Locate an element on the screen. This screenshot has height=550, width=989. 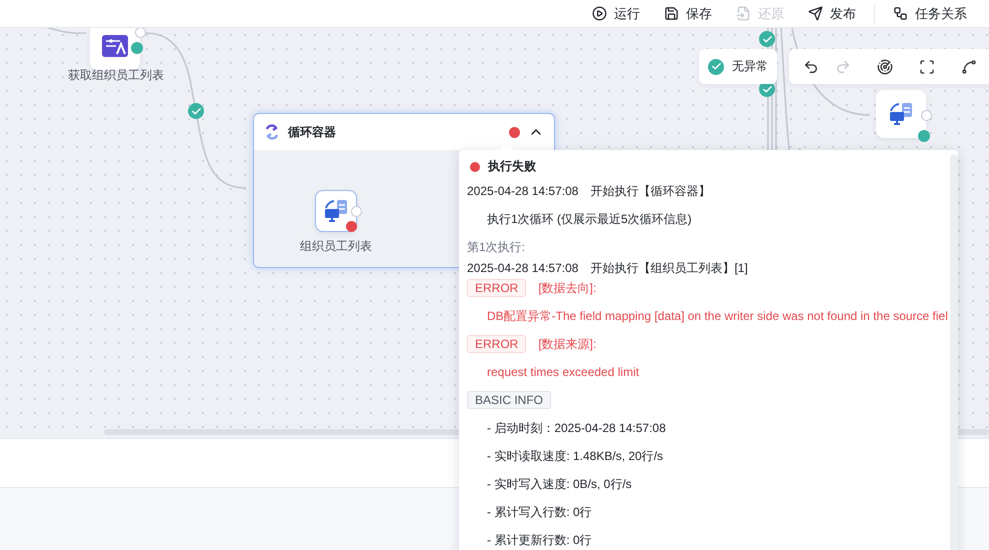
file-arrow-icon is located at coordinates (743, 13).